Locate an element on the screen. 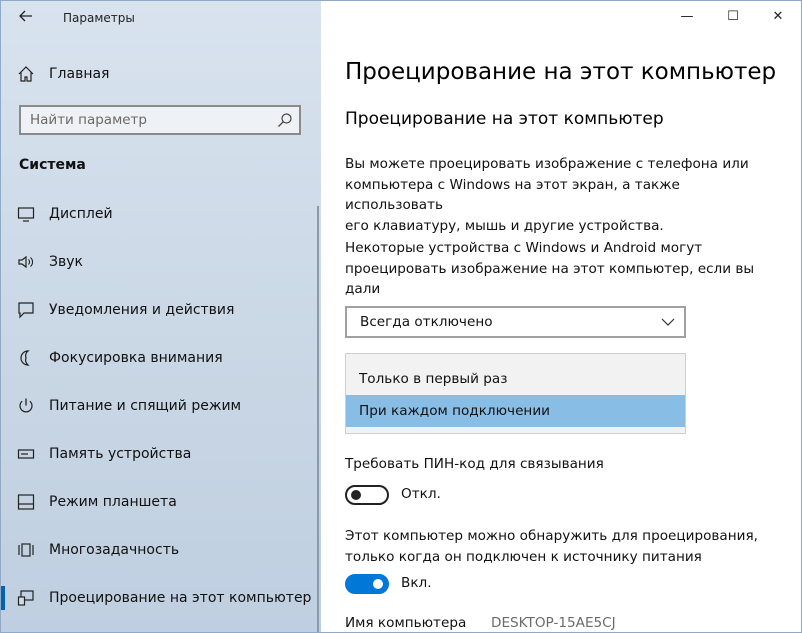  dropdown-option: Только в первый раз is located at coordinates (515, 379).